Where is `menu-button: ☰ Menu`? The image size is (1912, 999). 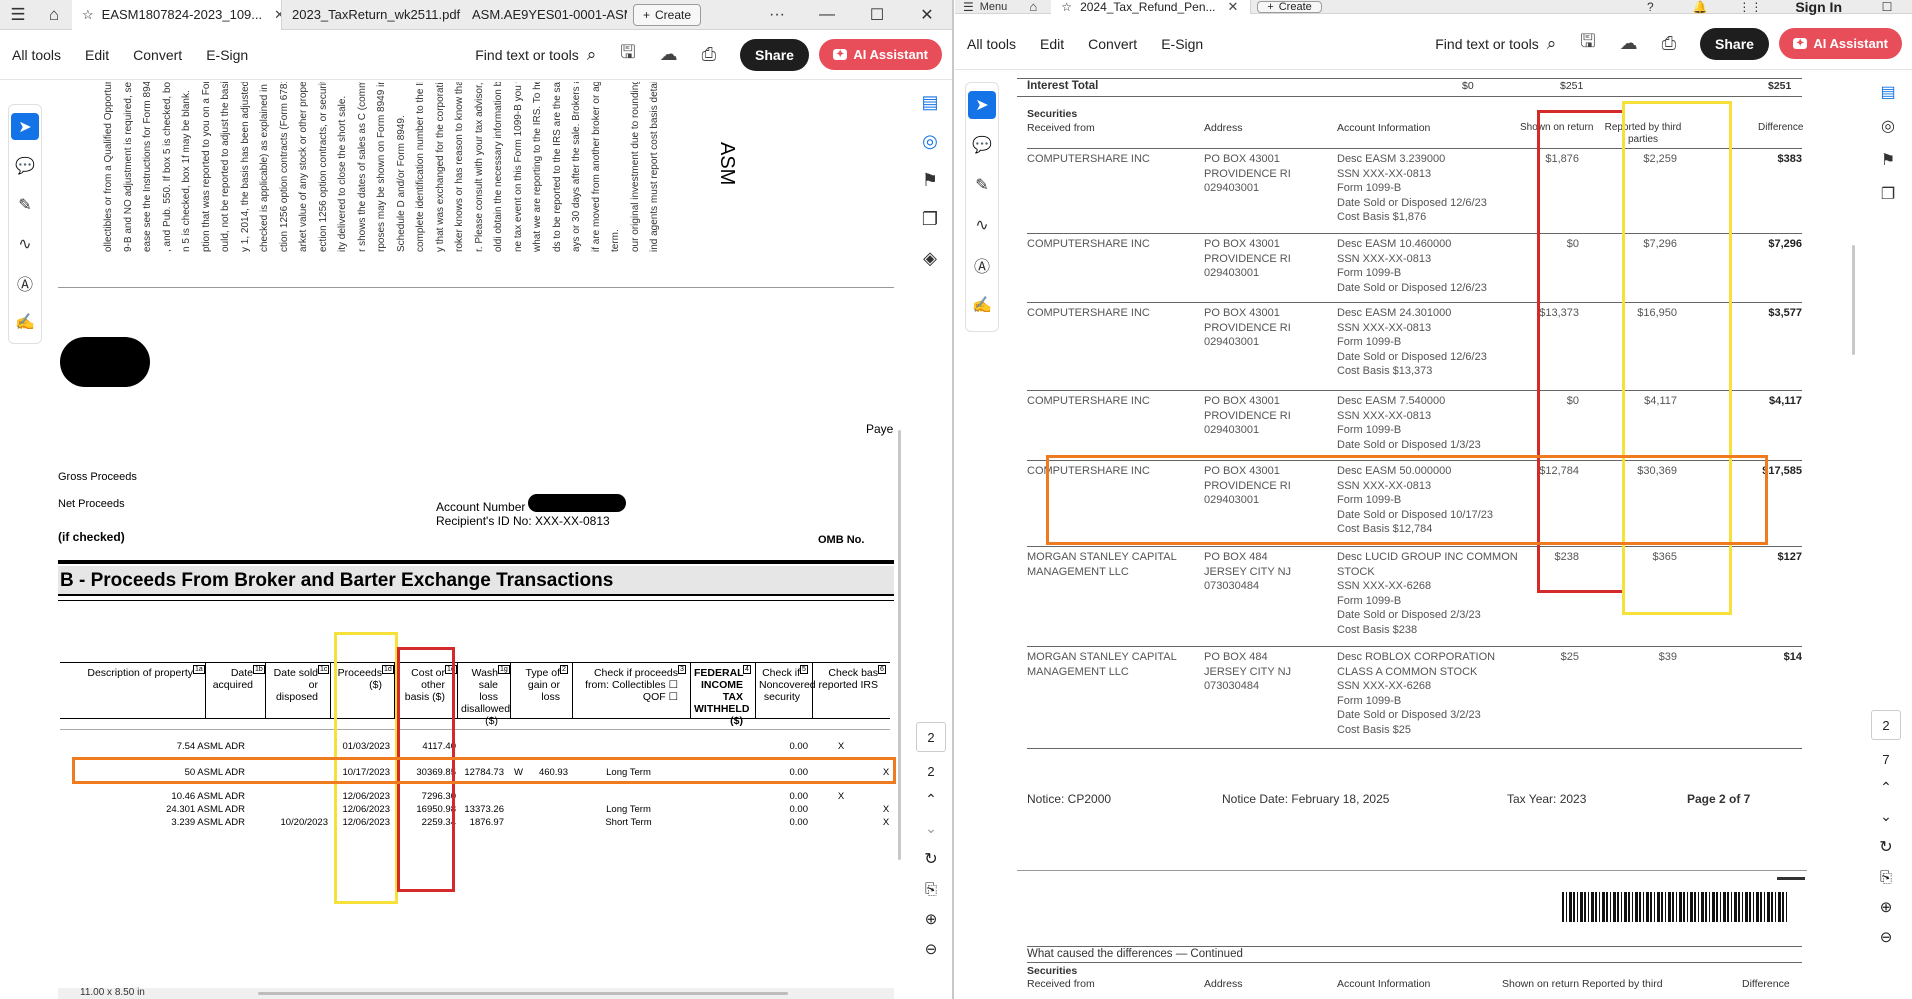 menu-button: ☰ Menu is located at coordinates (985, 7).